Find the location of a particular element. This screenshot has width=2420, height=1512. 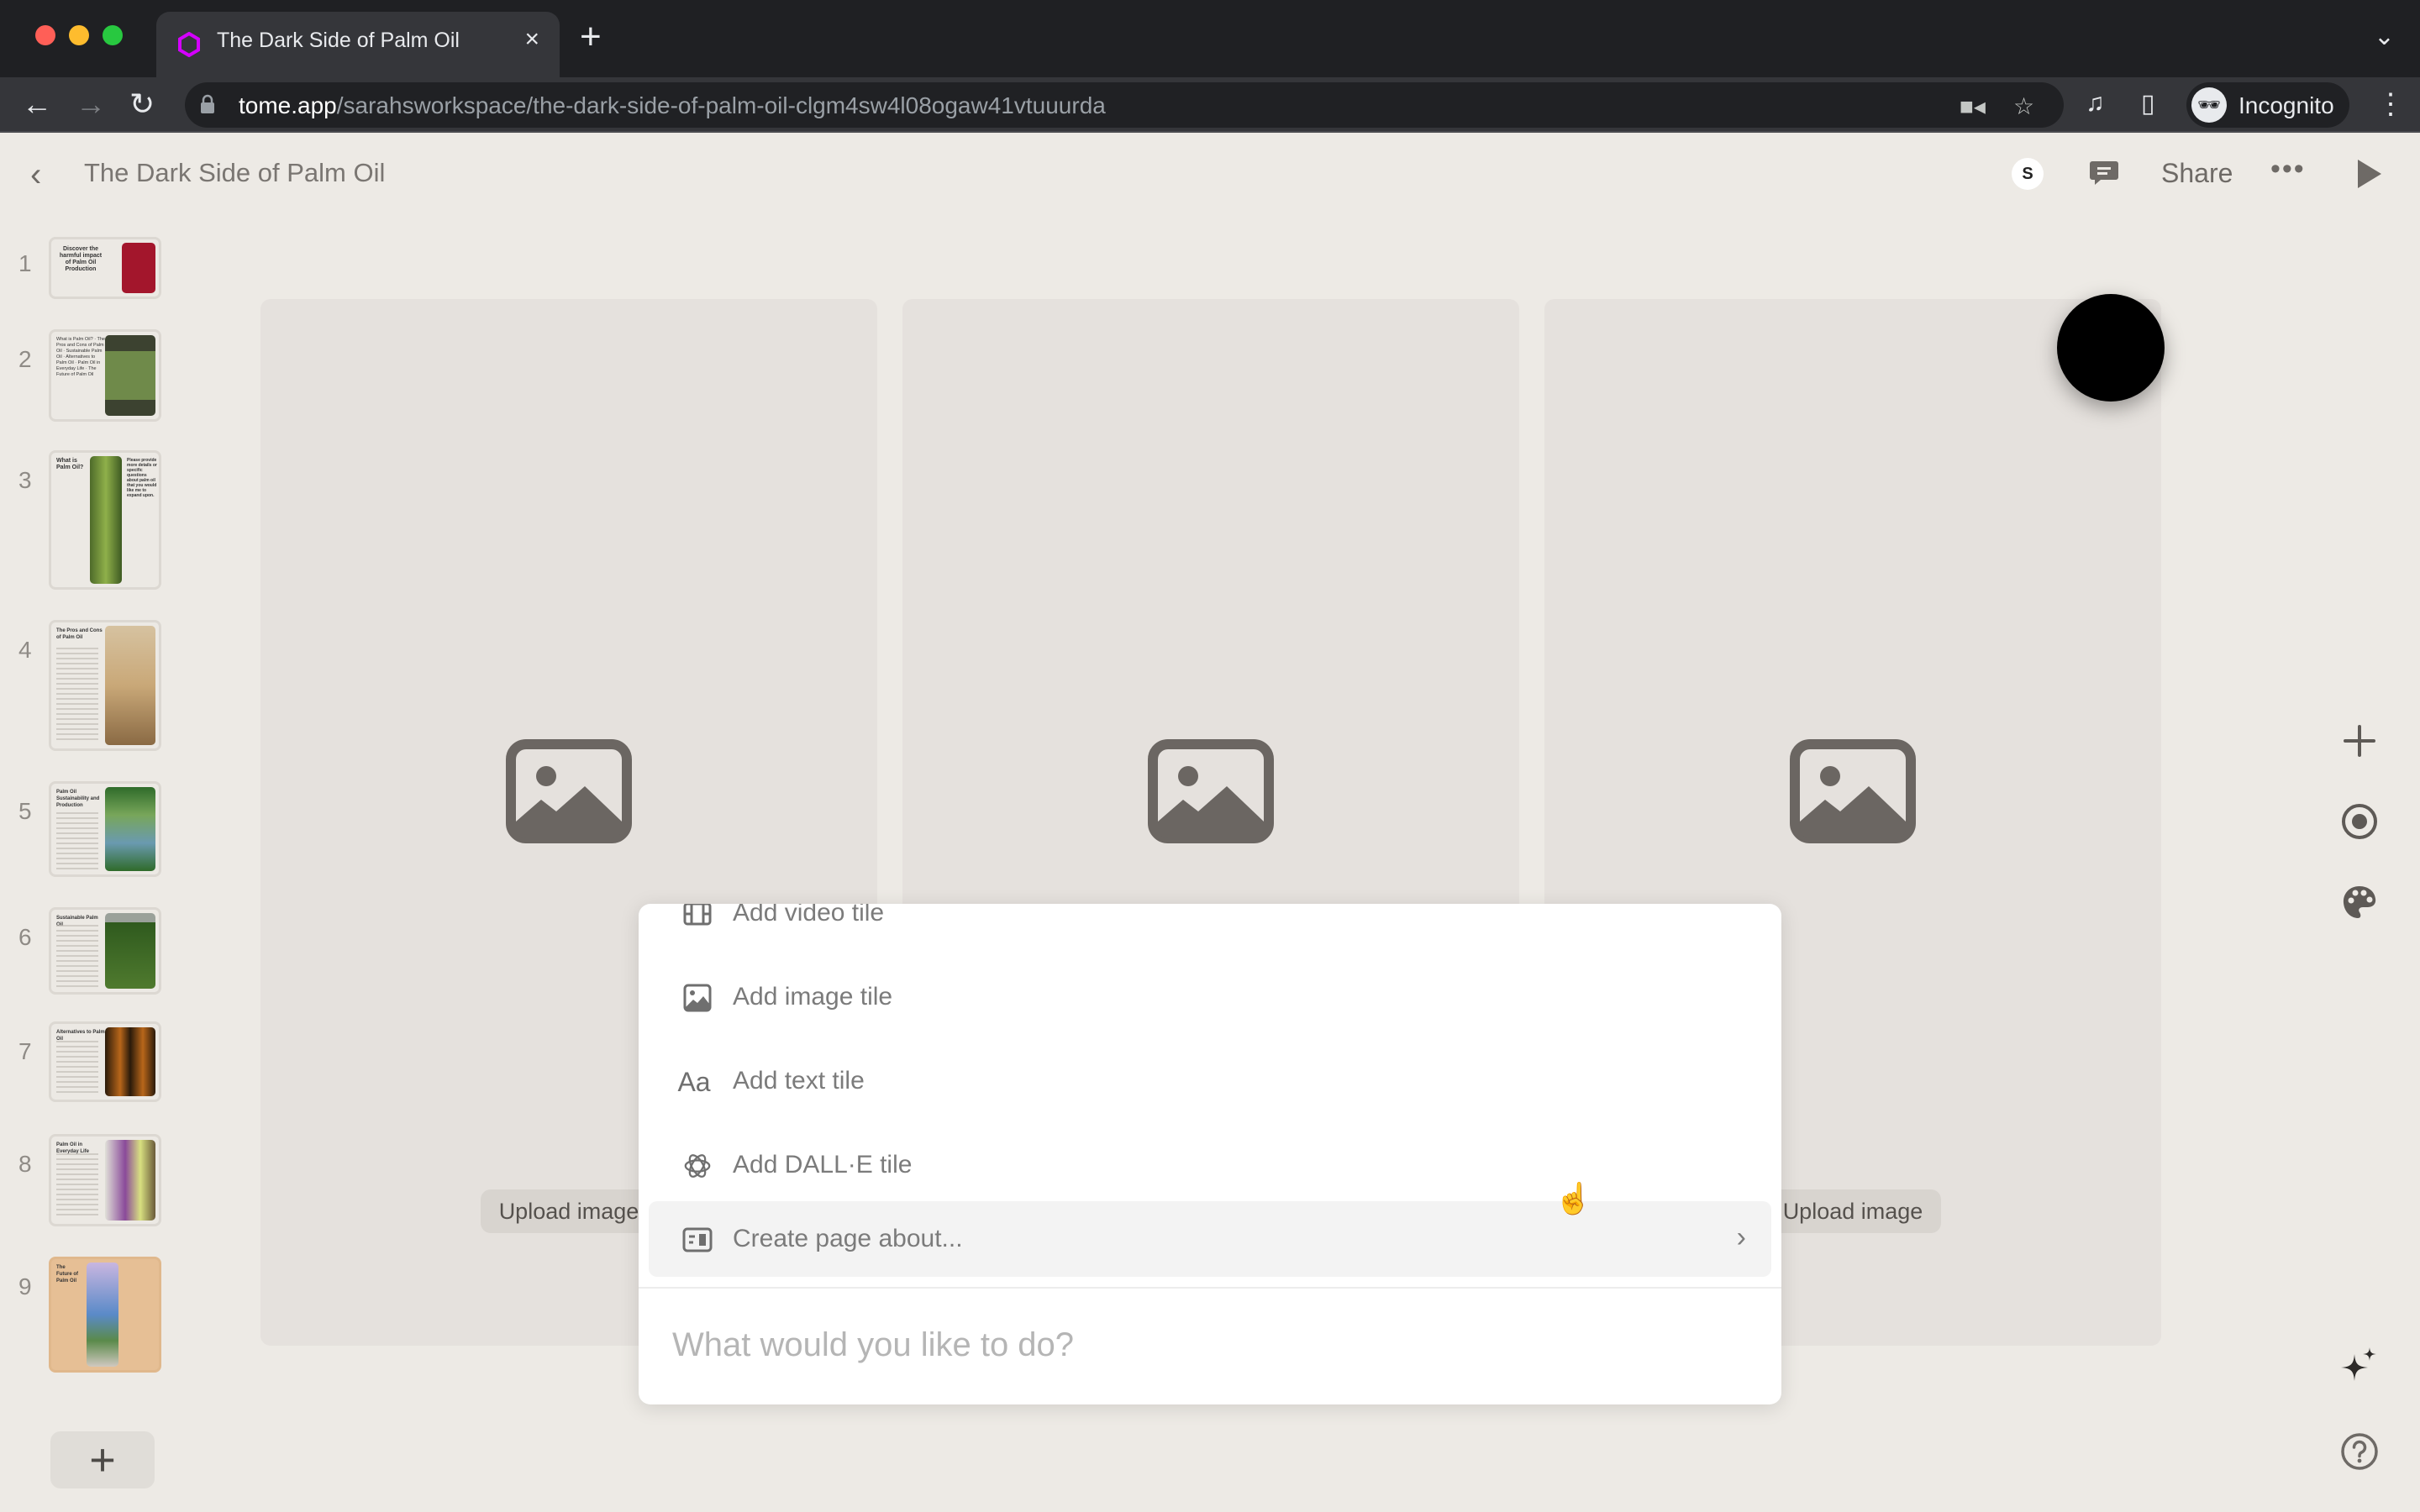

menu-item-create-page-about: Create page about... › is located at coordinates (1210, 1239).